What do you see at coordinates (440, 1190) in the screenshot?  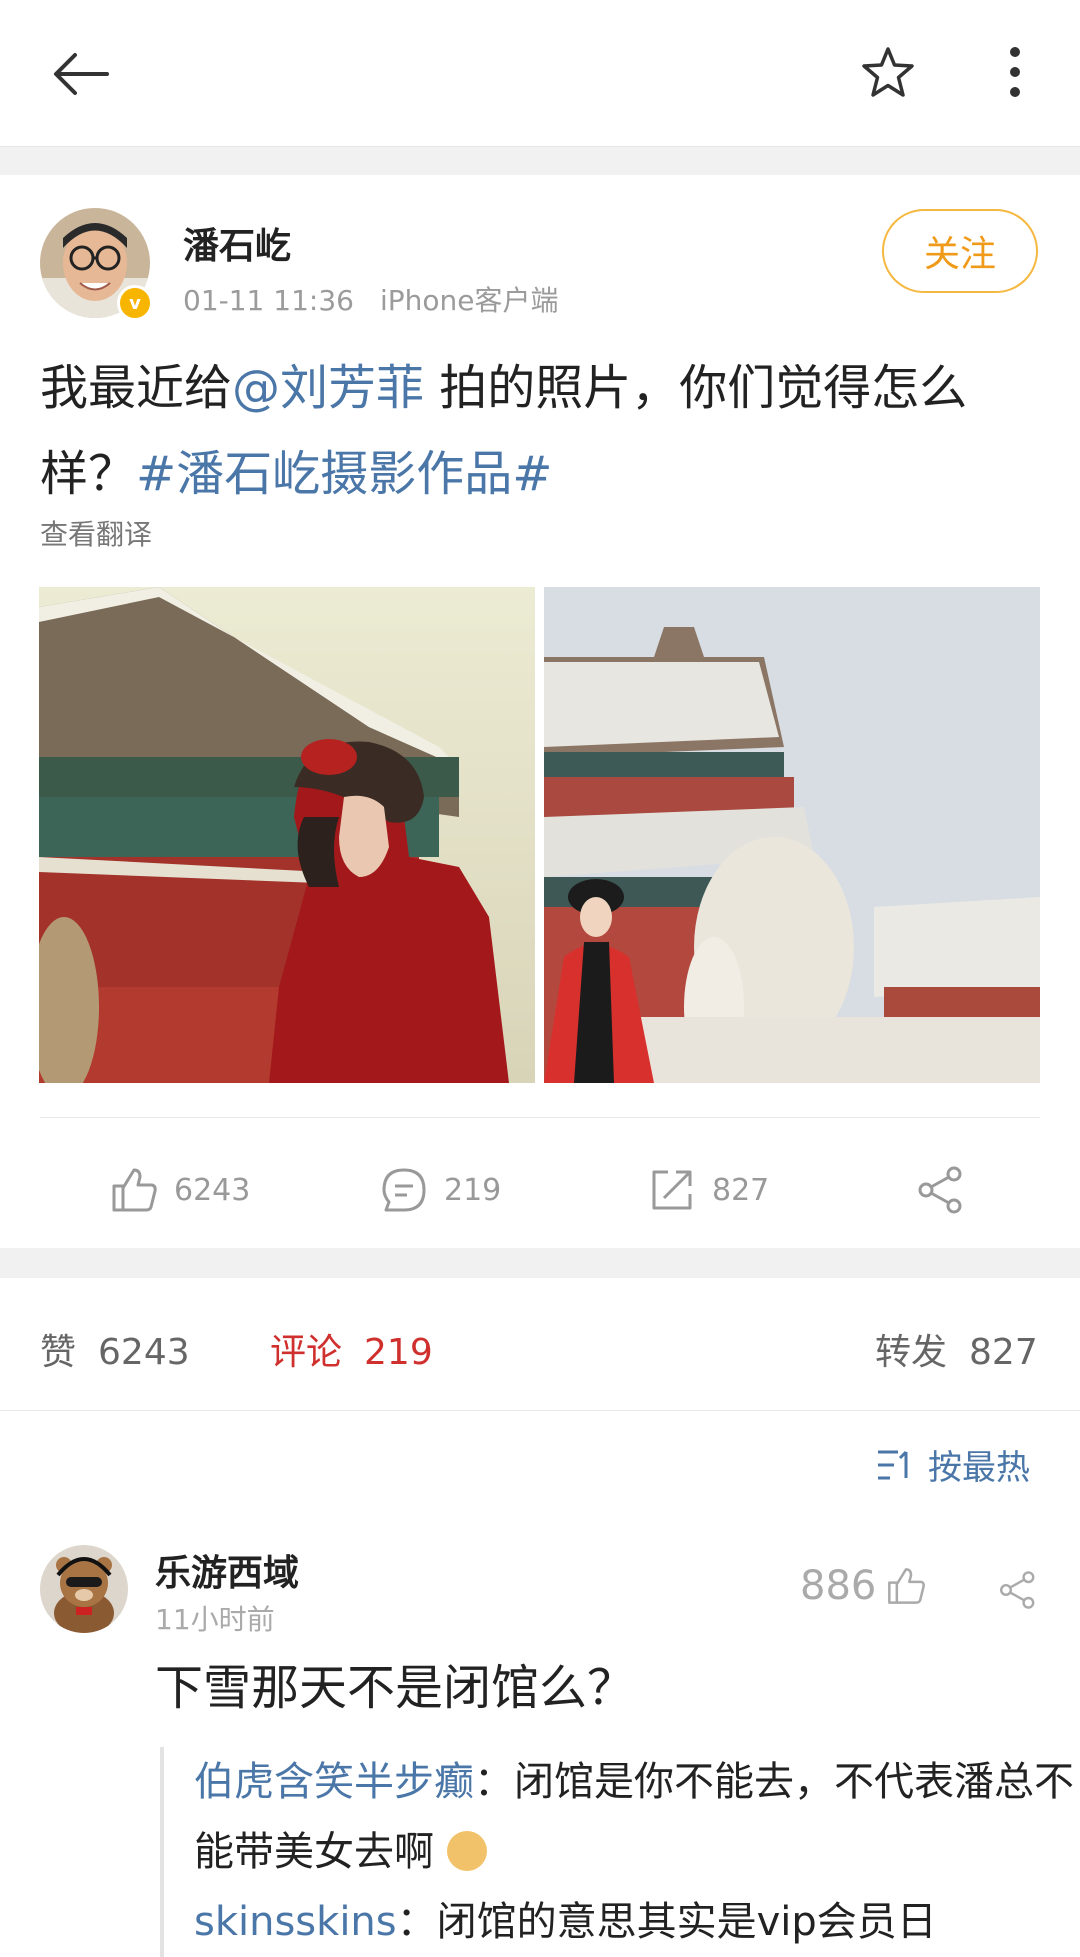 I see `comment-button: 219` at bounding box center [440, 1190].